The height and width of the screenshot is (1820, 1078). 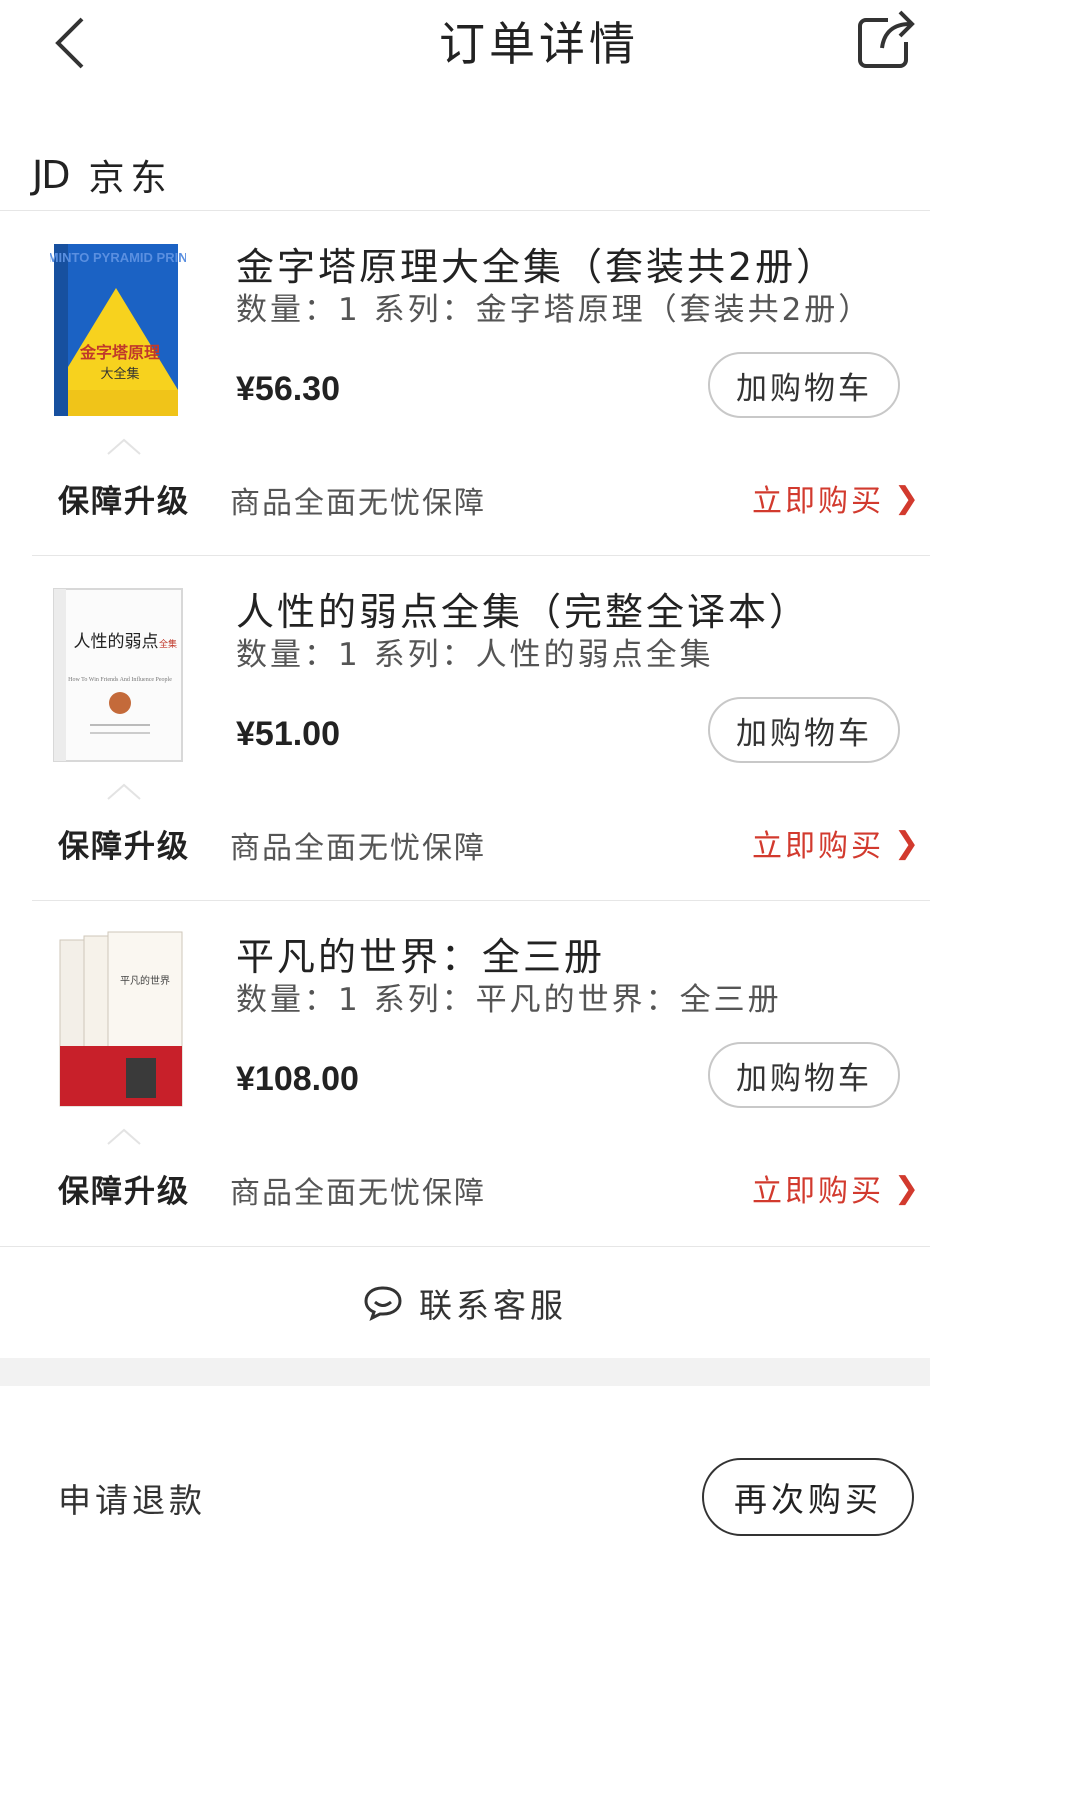 What do you see at coordinates (118, 330) in the screenshot?
I see `product-cover-image: THE MINTO PYRAMID PRINCIPLE 金字塔原理 大全集` at bounding box center [118, 330].